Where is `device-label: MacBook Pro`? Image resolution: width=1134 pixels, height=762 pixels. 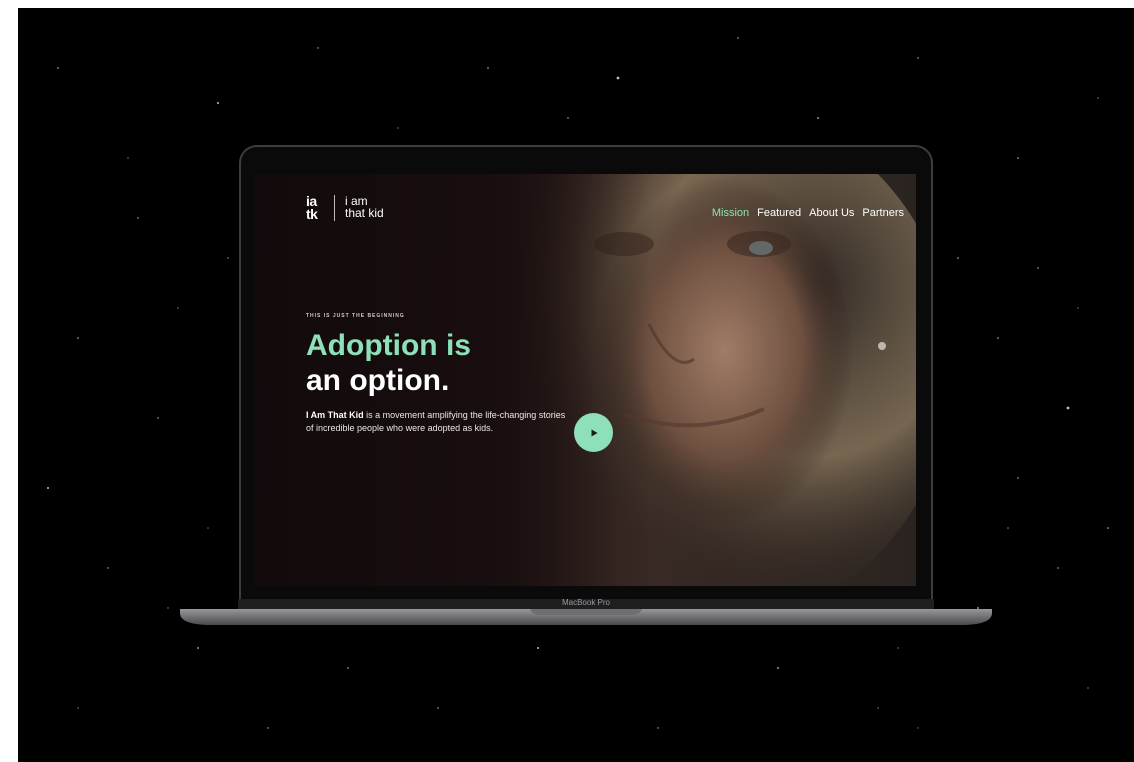
device-label: MacBook Pro is located at coordinates (586, 602).